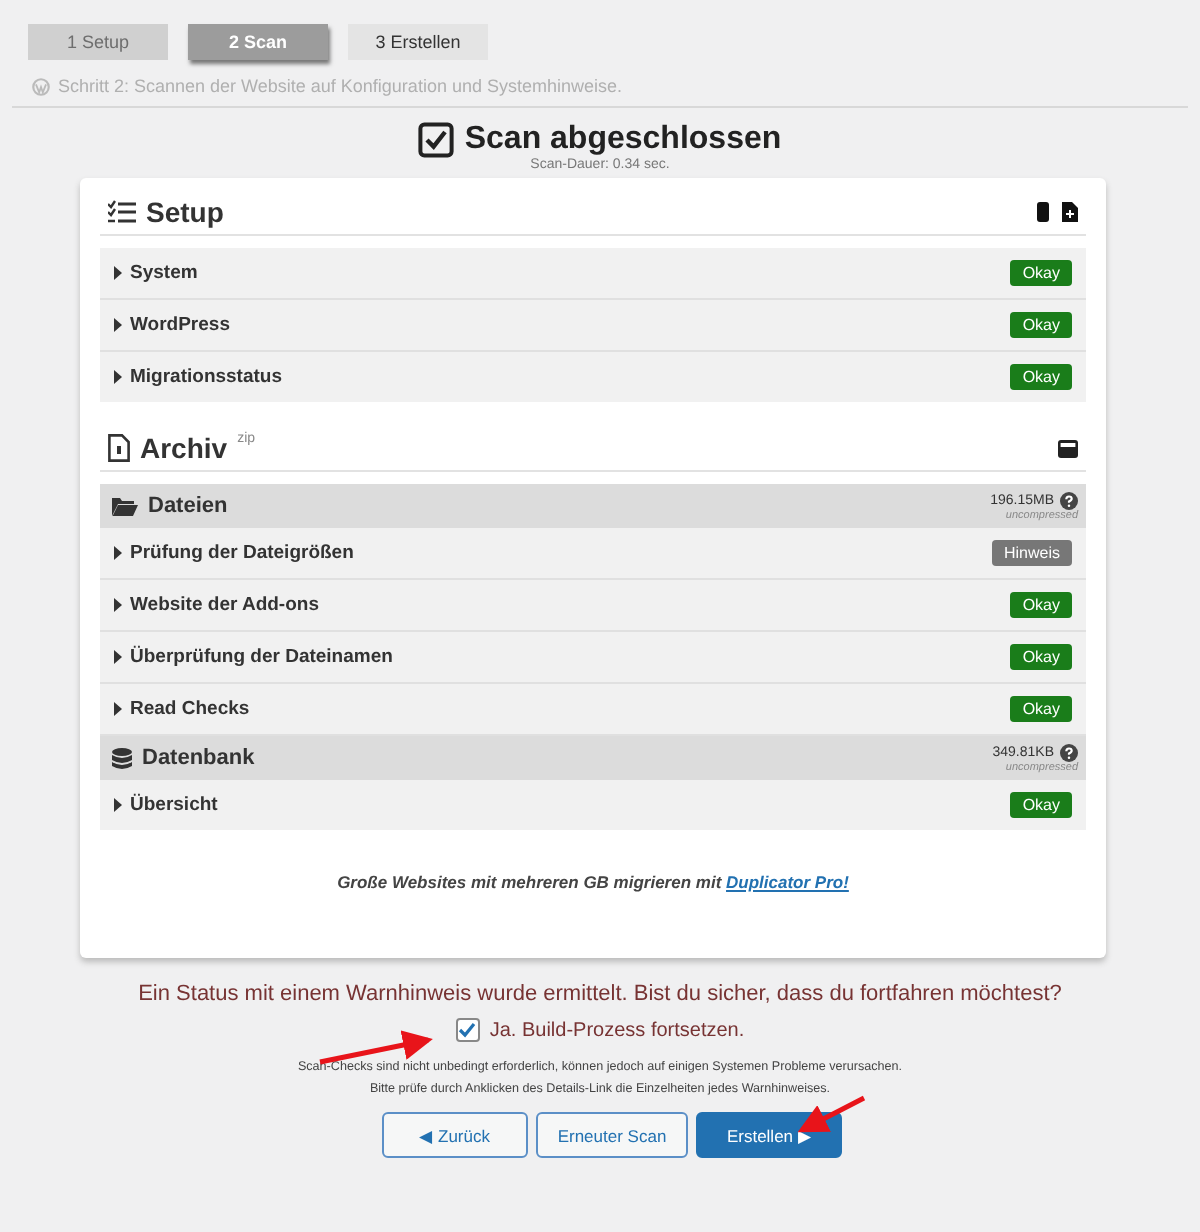 This screenshot has width=1200, height=1232. I want to click on zip-file-icon, so click(119, 448).